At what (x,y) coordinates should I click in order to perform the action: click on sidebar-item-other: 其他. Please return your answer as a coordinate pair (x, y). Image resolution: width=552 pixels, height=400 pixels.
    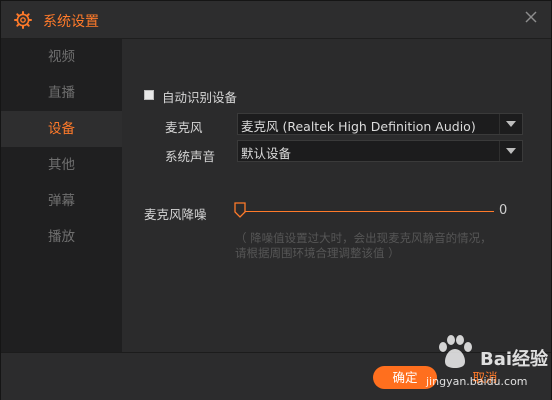
    Looking at the image, I should click on (61, 165).